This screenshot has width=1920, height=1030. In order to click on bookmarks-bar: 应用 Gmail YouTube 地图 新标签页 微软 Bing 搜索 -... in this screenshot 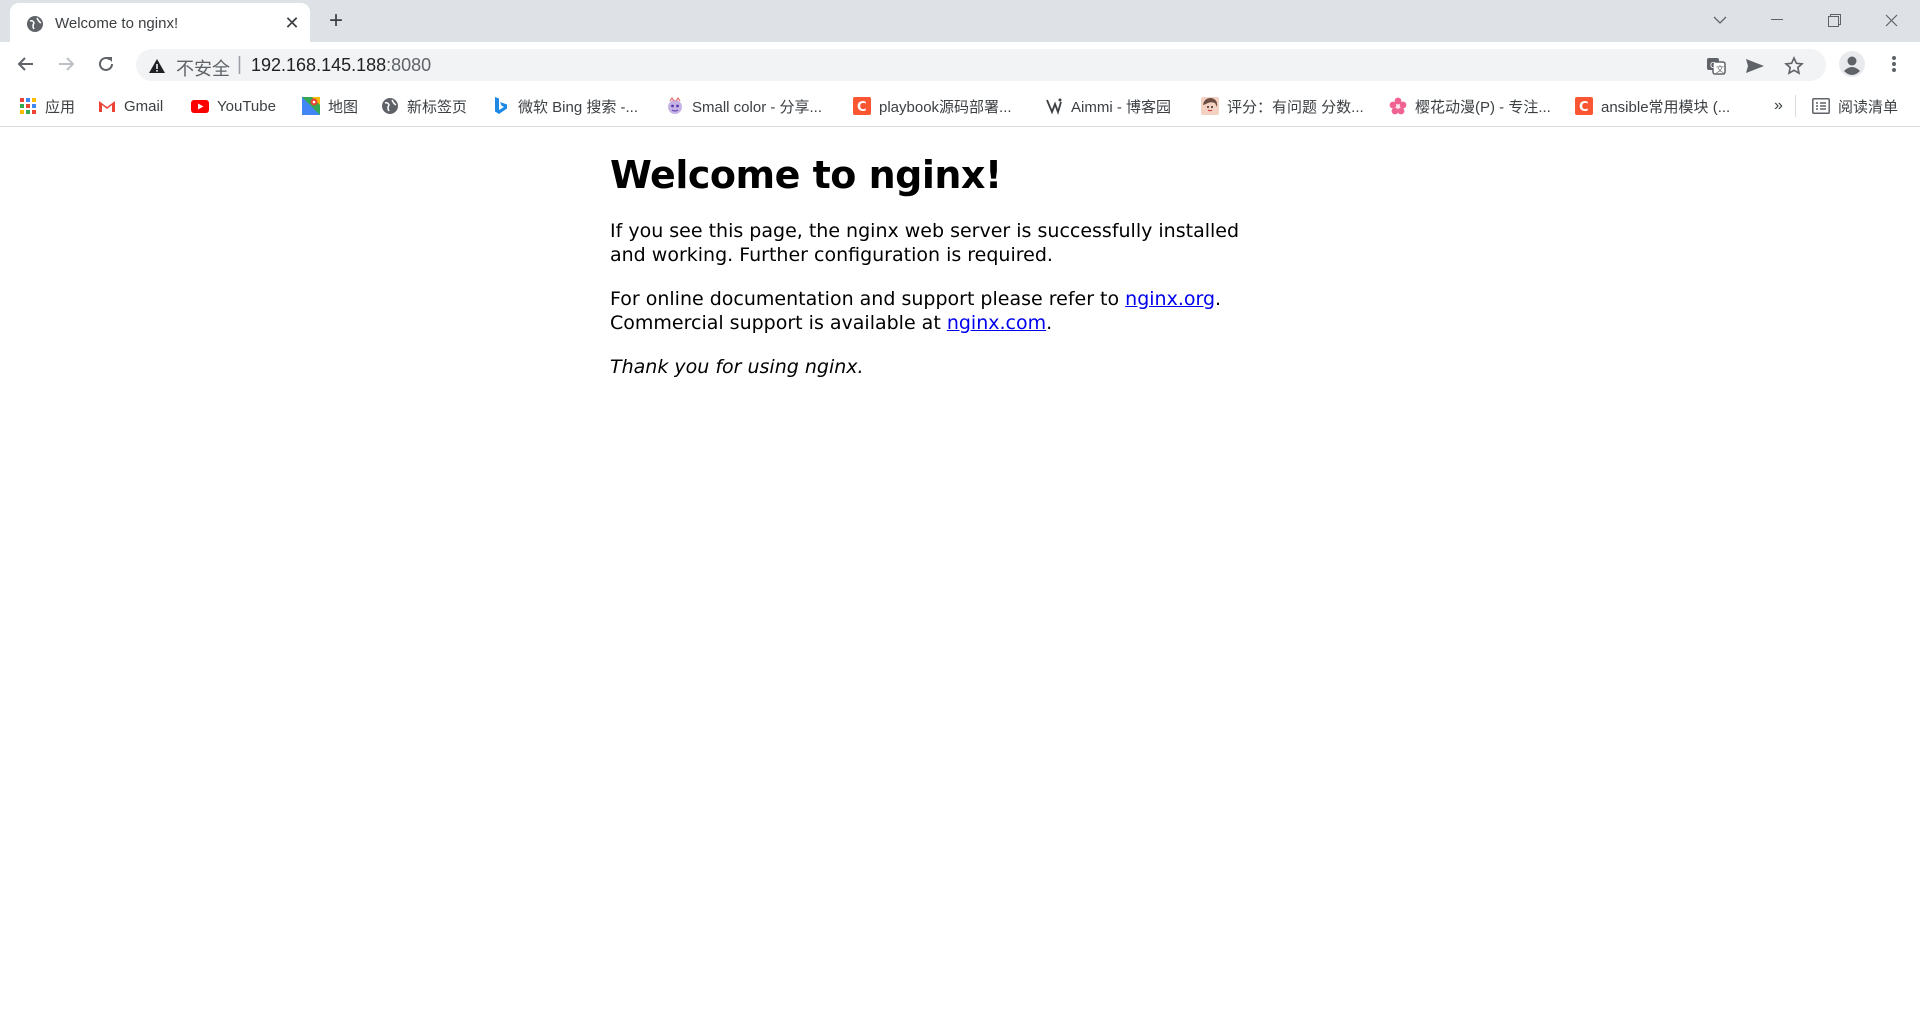, I will do `click(960, 106)`.